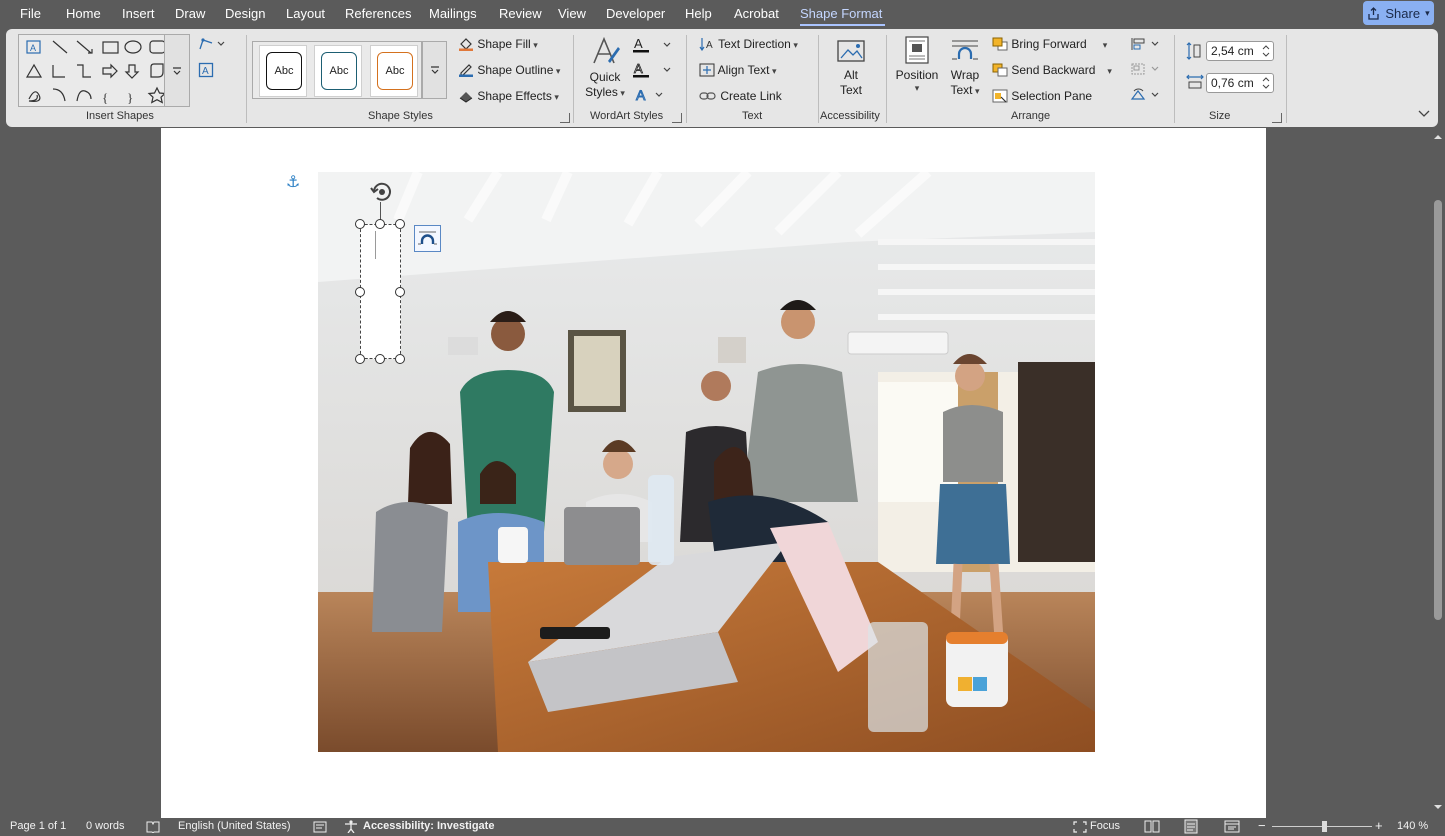 This screenshot has height=836, width=1445. What do you see at coordinates (293, 182) in the screenshot?
I see `anchor-icon: ⚓` at bounding box center [293, 182].